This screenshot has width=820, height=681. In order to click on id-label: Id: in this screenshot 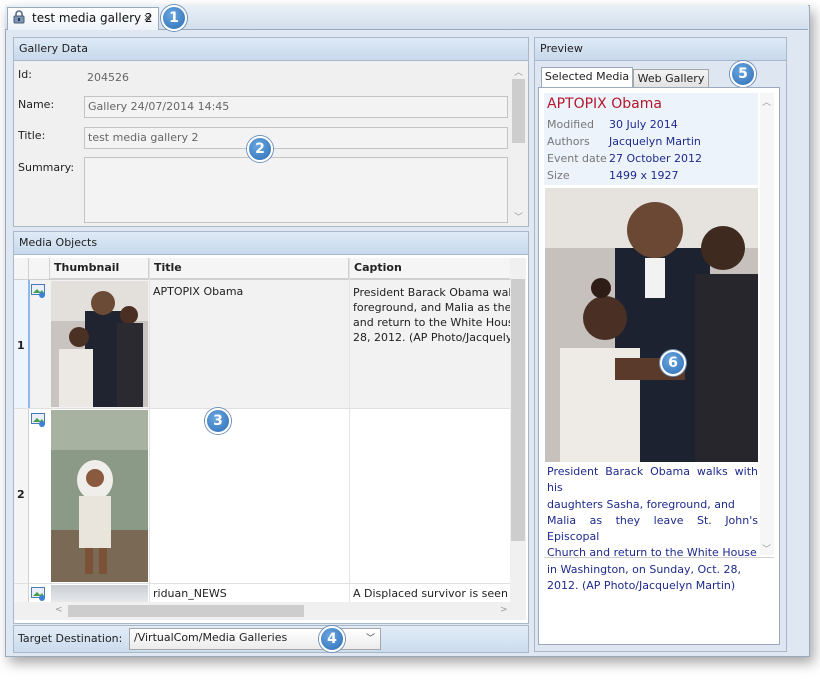, I will do `click(25, 74)`.